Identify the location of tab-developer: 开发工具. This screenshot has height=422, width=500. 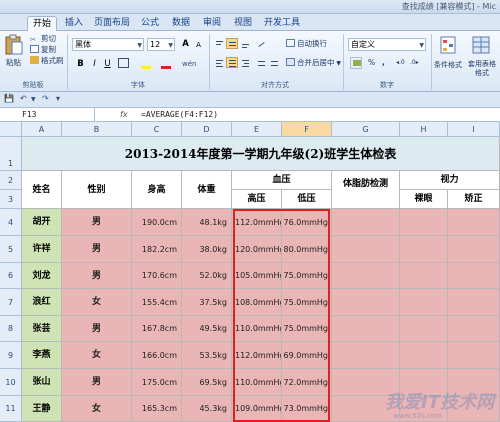
(282, 23).